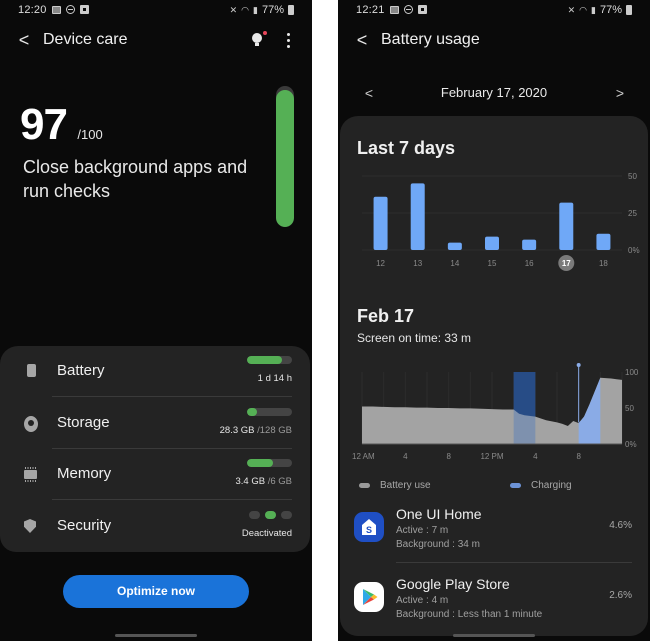 Image resolution: width=650 pixels, height=641 pixels. Describe the element at coordinates (430, 39) in the screenshot. I see `page-title: Battery usage` at that location.